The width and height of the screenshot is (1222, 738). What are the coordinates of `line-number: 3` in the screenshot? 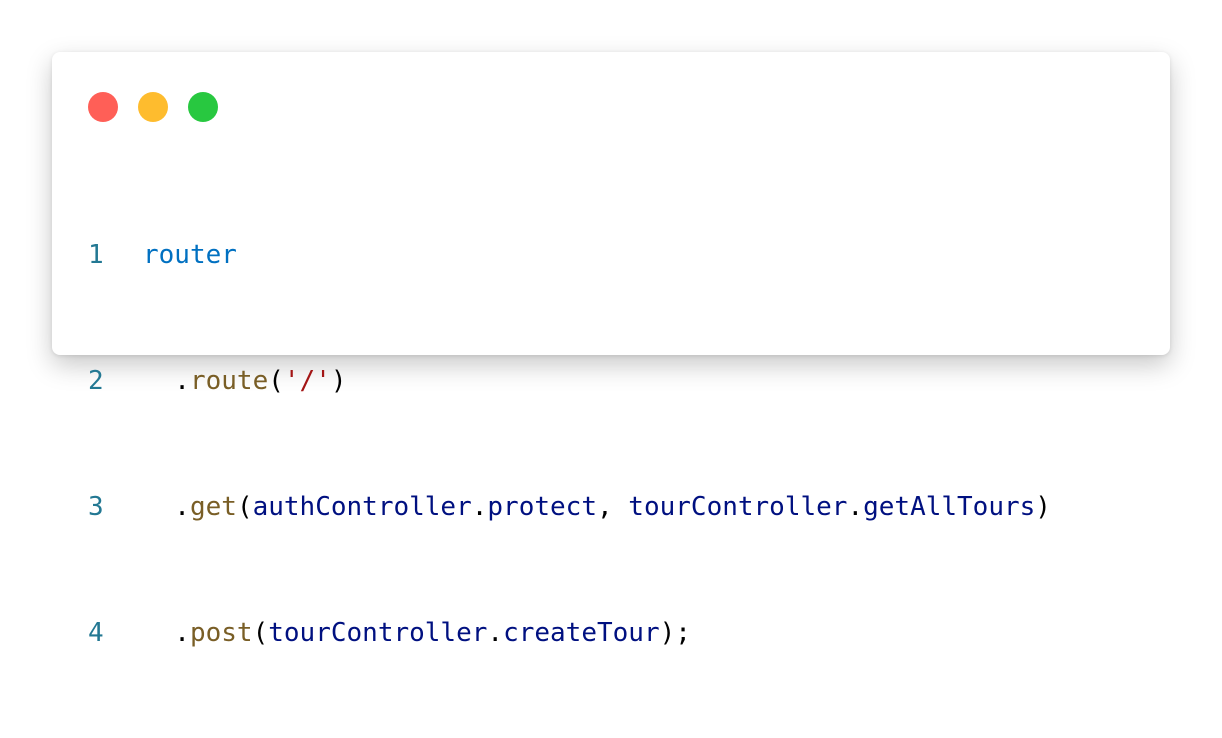 It's located at (96, 507).